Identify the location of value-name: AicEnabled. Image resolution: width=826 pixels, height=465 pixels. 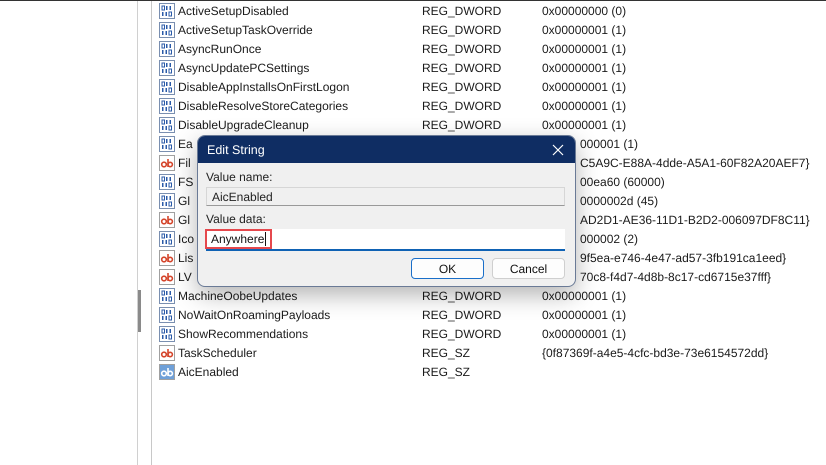
(208, 371).